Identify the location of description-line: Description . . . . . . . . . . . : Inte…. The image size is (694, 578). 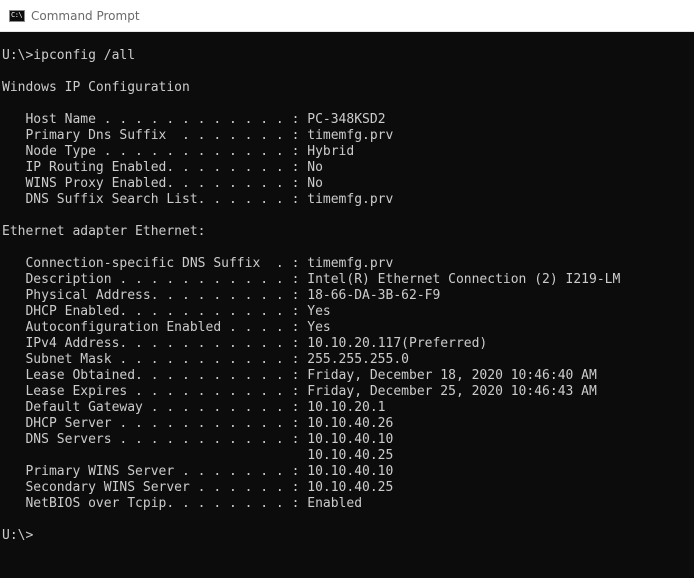
(311, 279).